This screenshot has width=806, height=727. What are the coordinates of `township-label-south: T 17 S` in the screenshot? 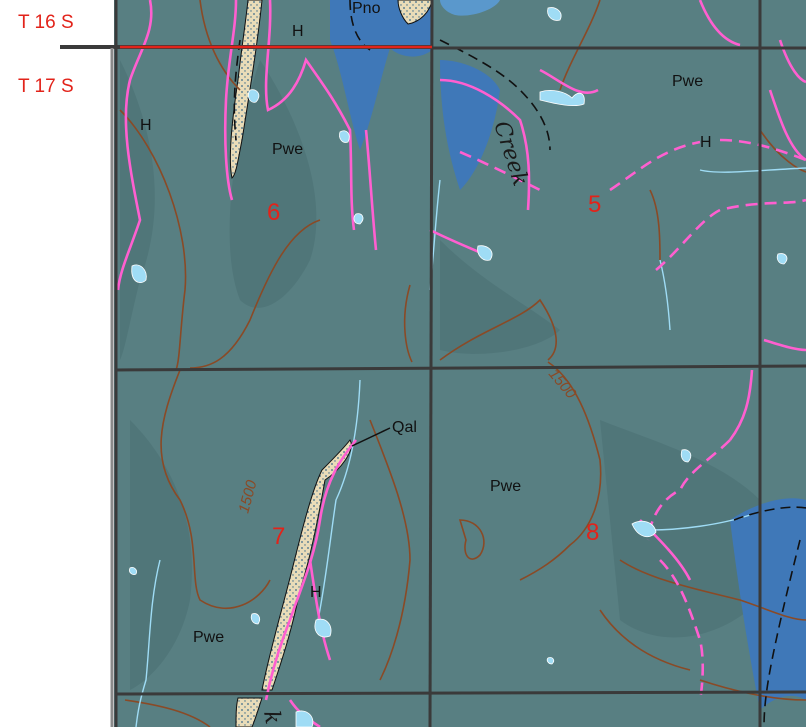 It's located at (46, 86).